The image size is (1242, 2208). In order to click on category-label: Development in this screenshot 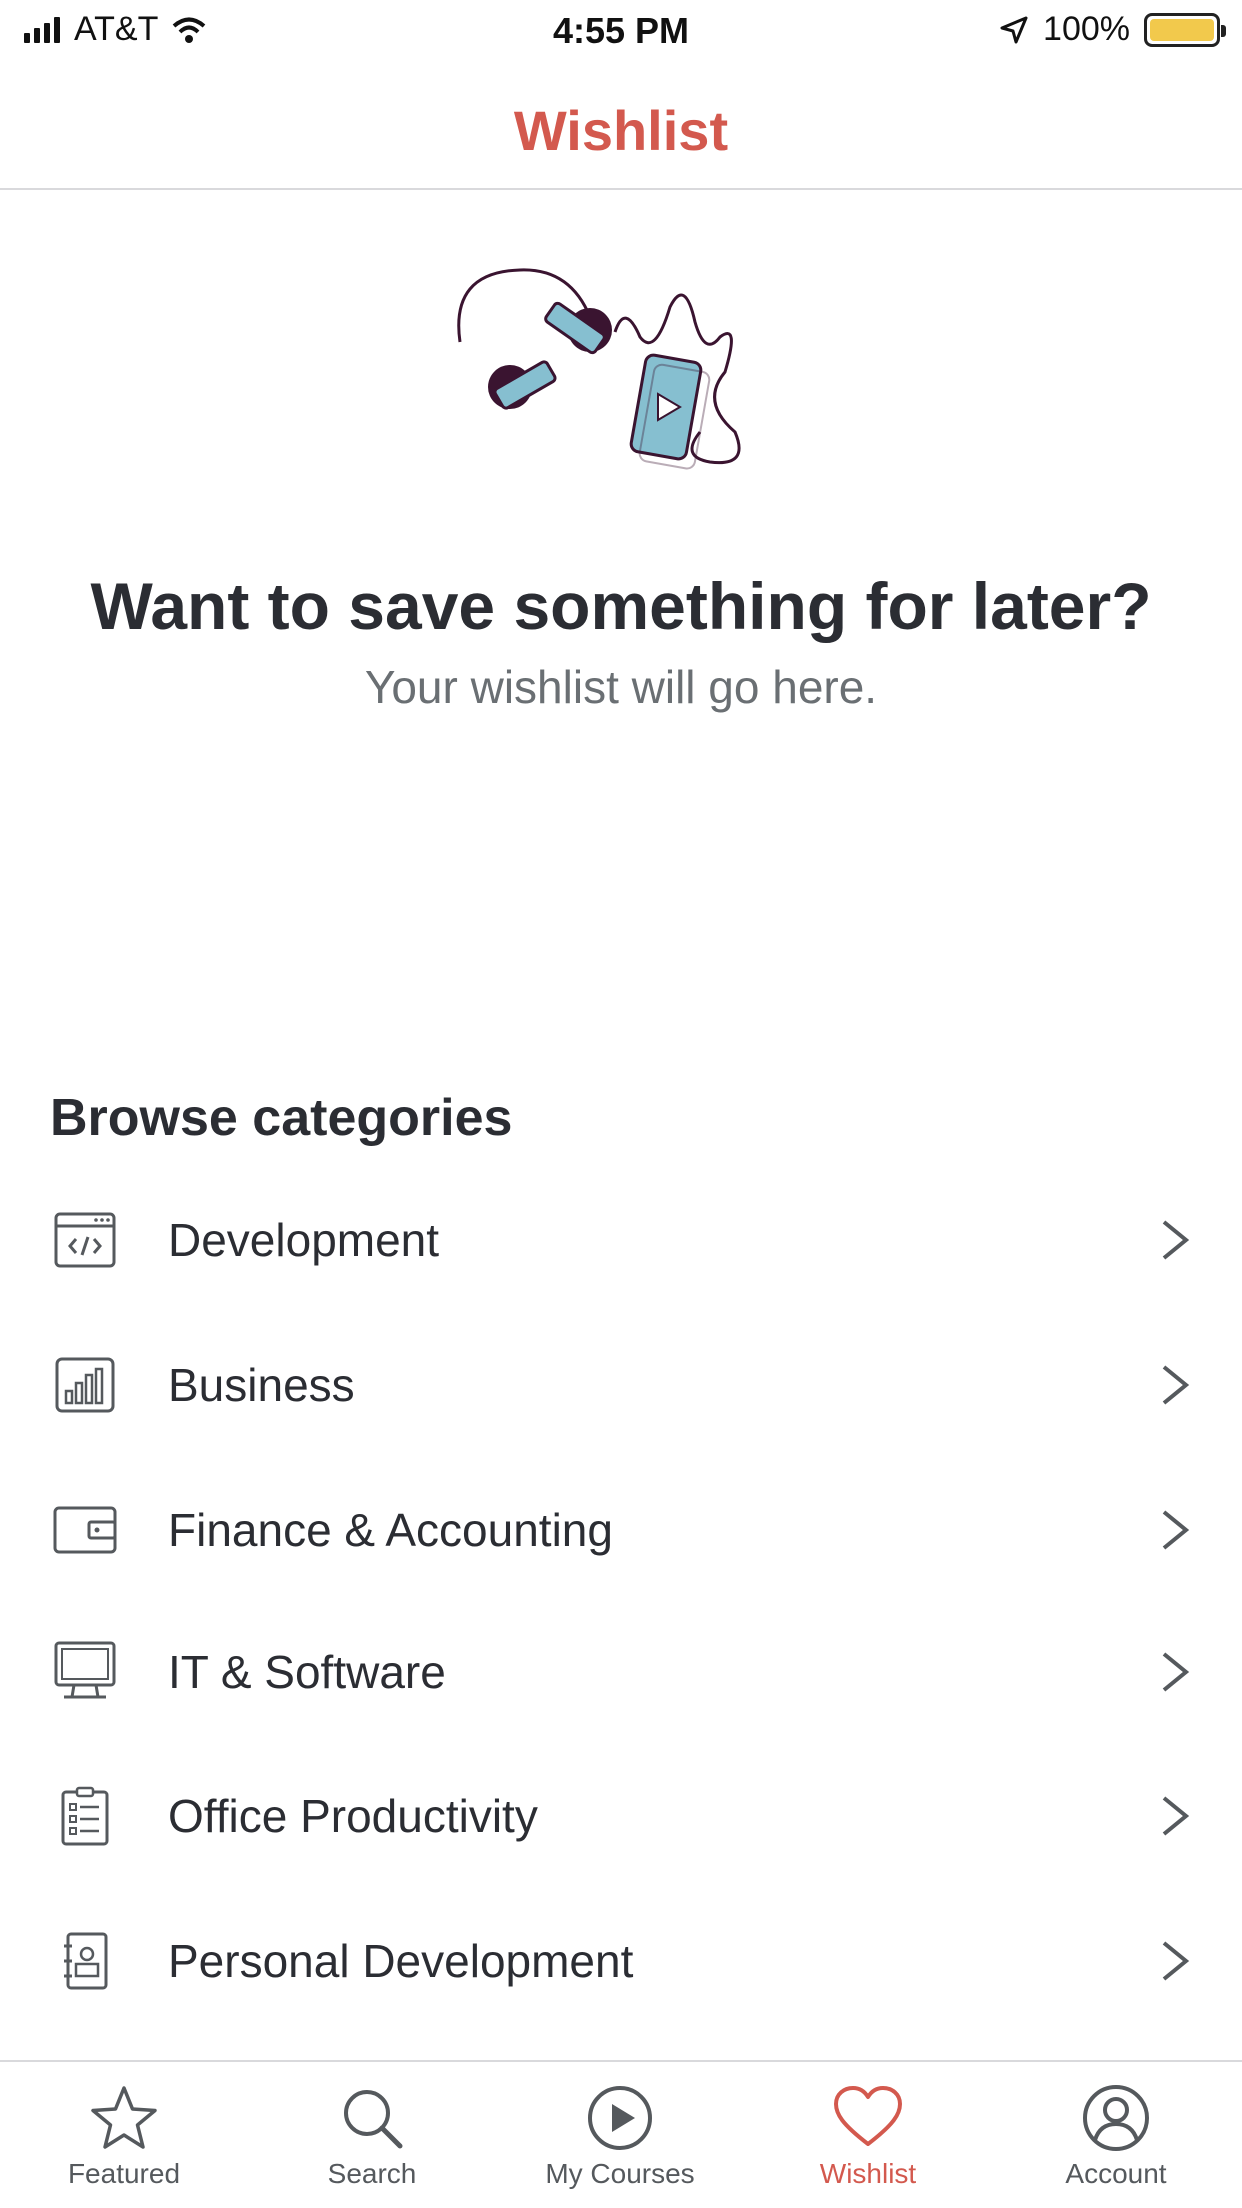, I will do `click(304, 1240)`.